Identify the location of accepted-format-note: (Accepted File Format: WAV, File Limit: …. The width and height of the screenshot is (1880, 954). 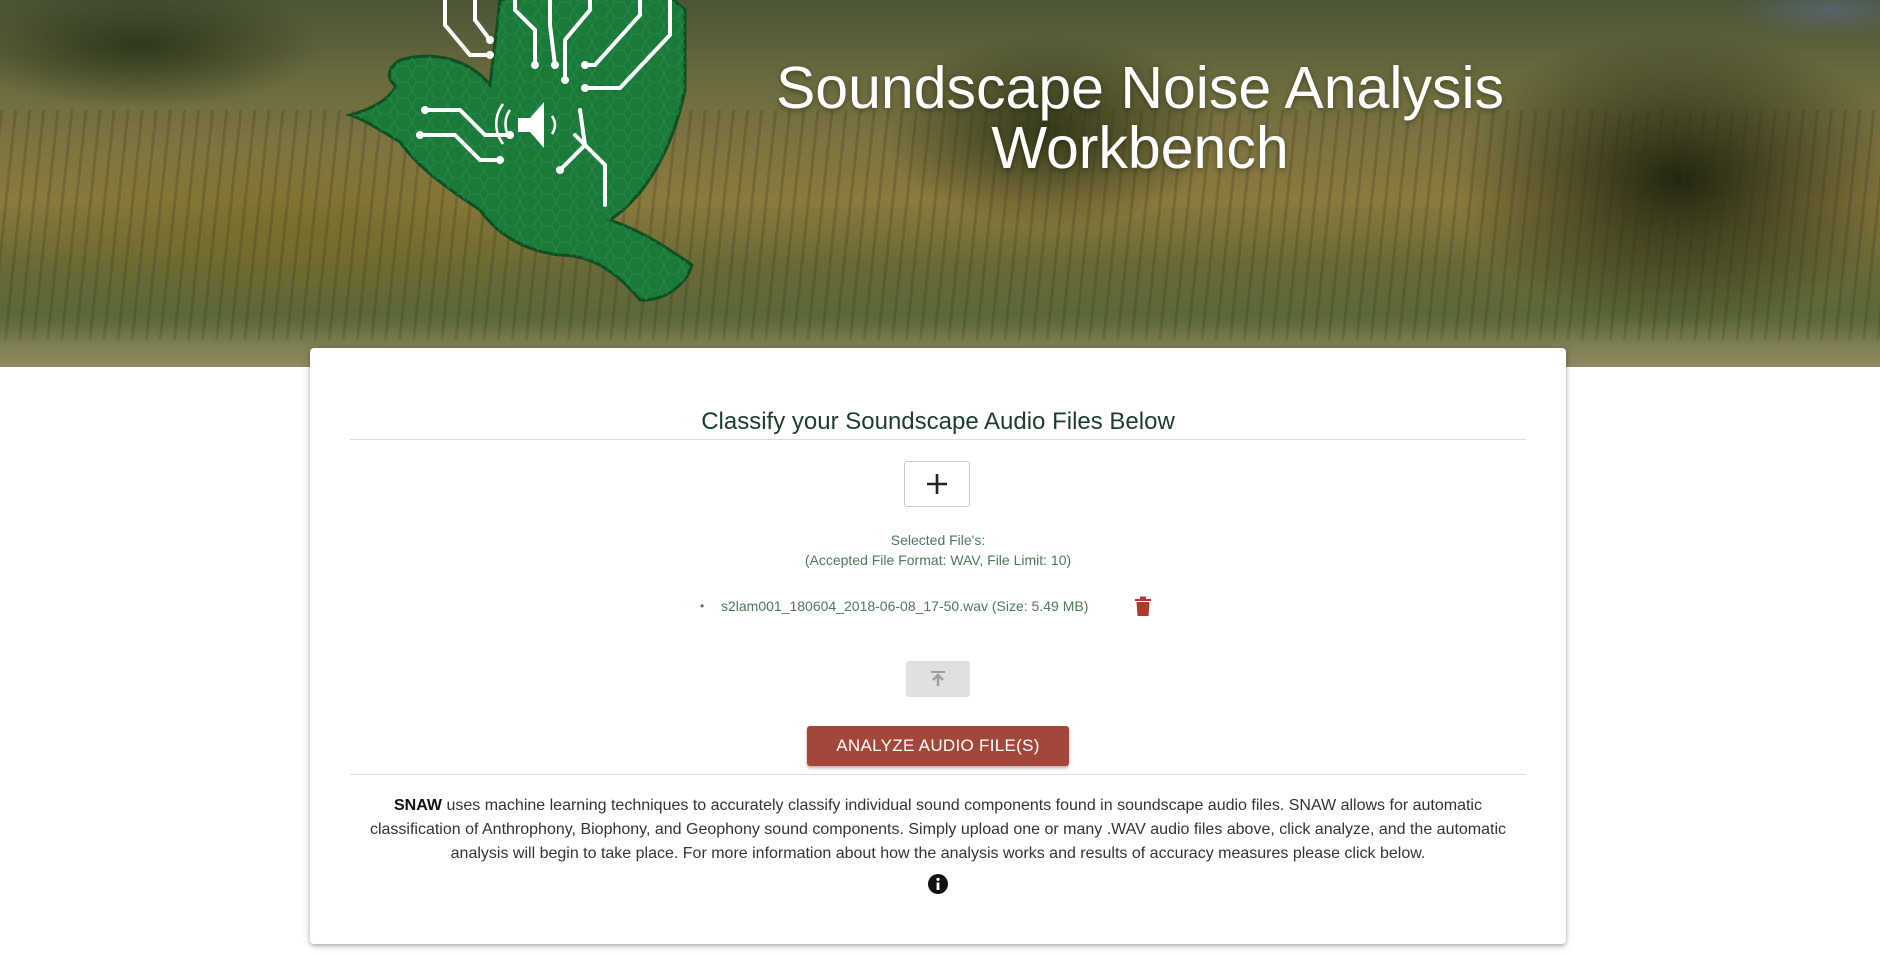
(938, 560).